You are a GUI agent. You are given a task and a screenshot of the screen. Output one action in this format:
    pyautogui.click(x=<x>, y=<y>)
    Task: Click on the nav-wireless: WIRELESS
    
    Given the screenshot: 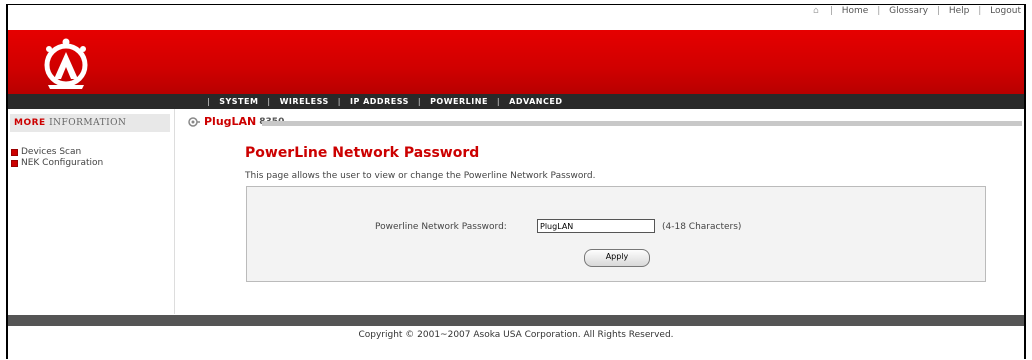 What is the action you would take?
    pyautogui.click(x=304, y=101)
    